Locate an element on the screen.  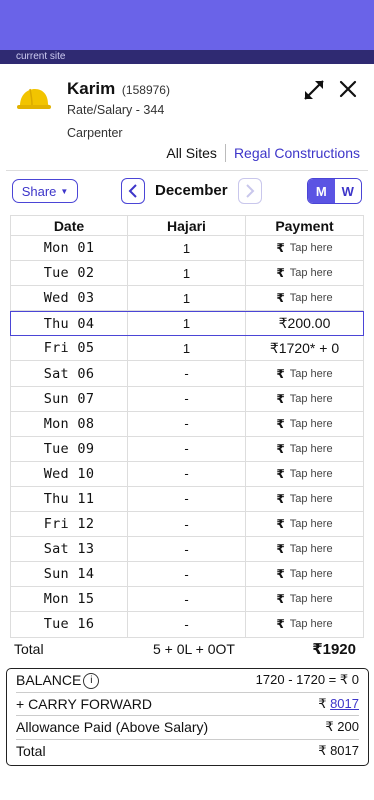
carry-forward-row: + CARRY FORWARD ₹ 8017 is located at coordinates (187, 704).